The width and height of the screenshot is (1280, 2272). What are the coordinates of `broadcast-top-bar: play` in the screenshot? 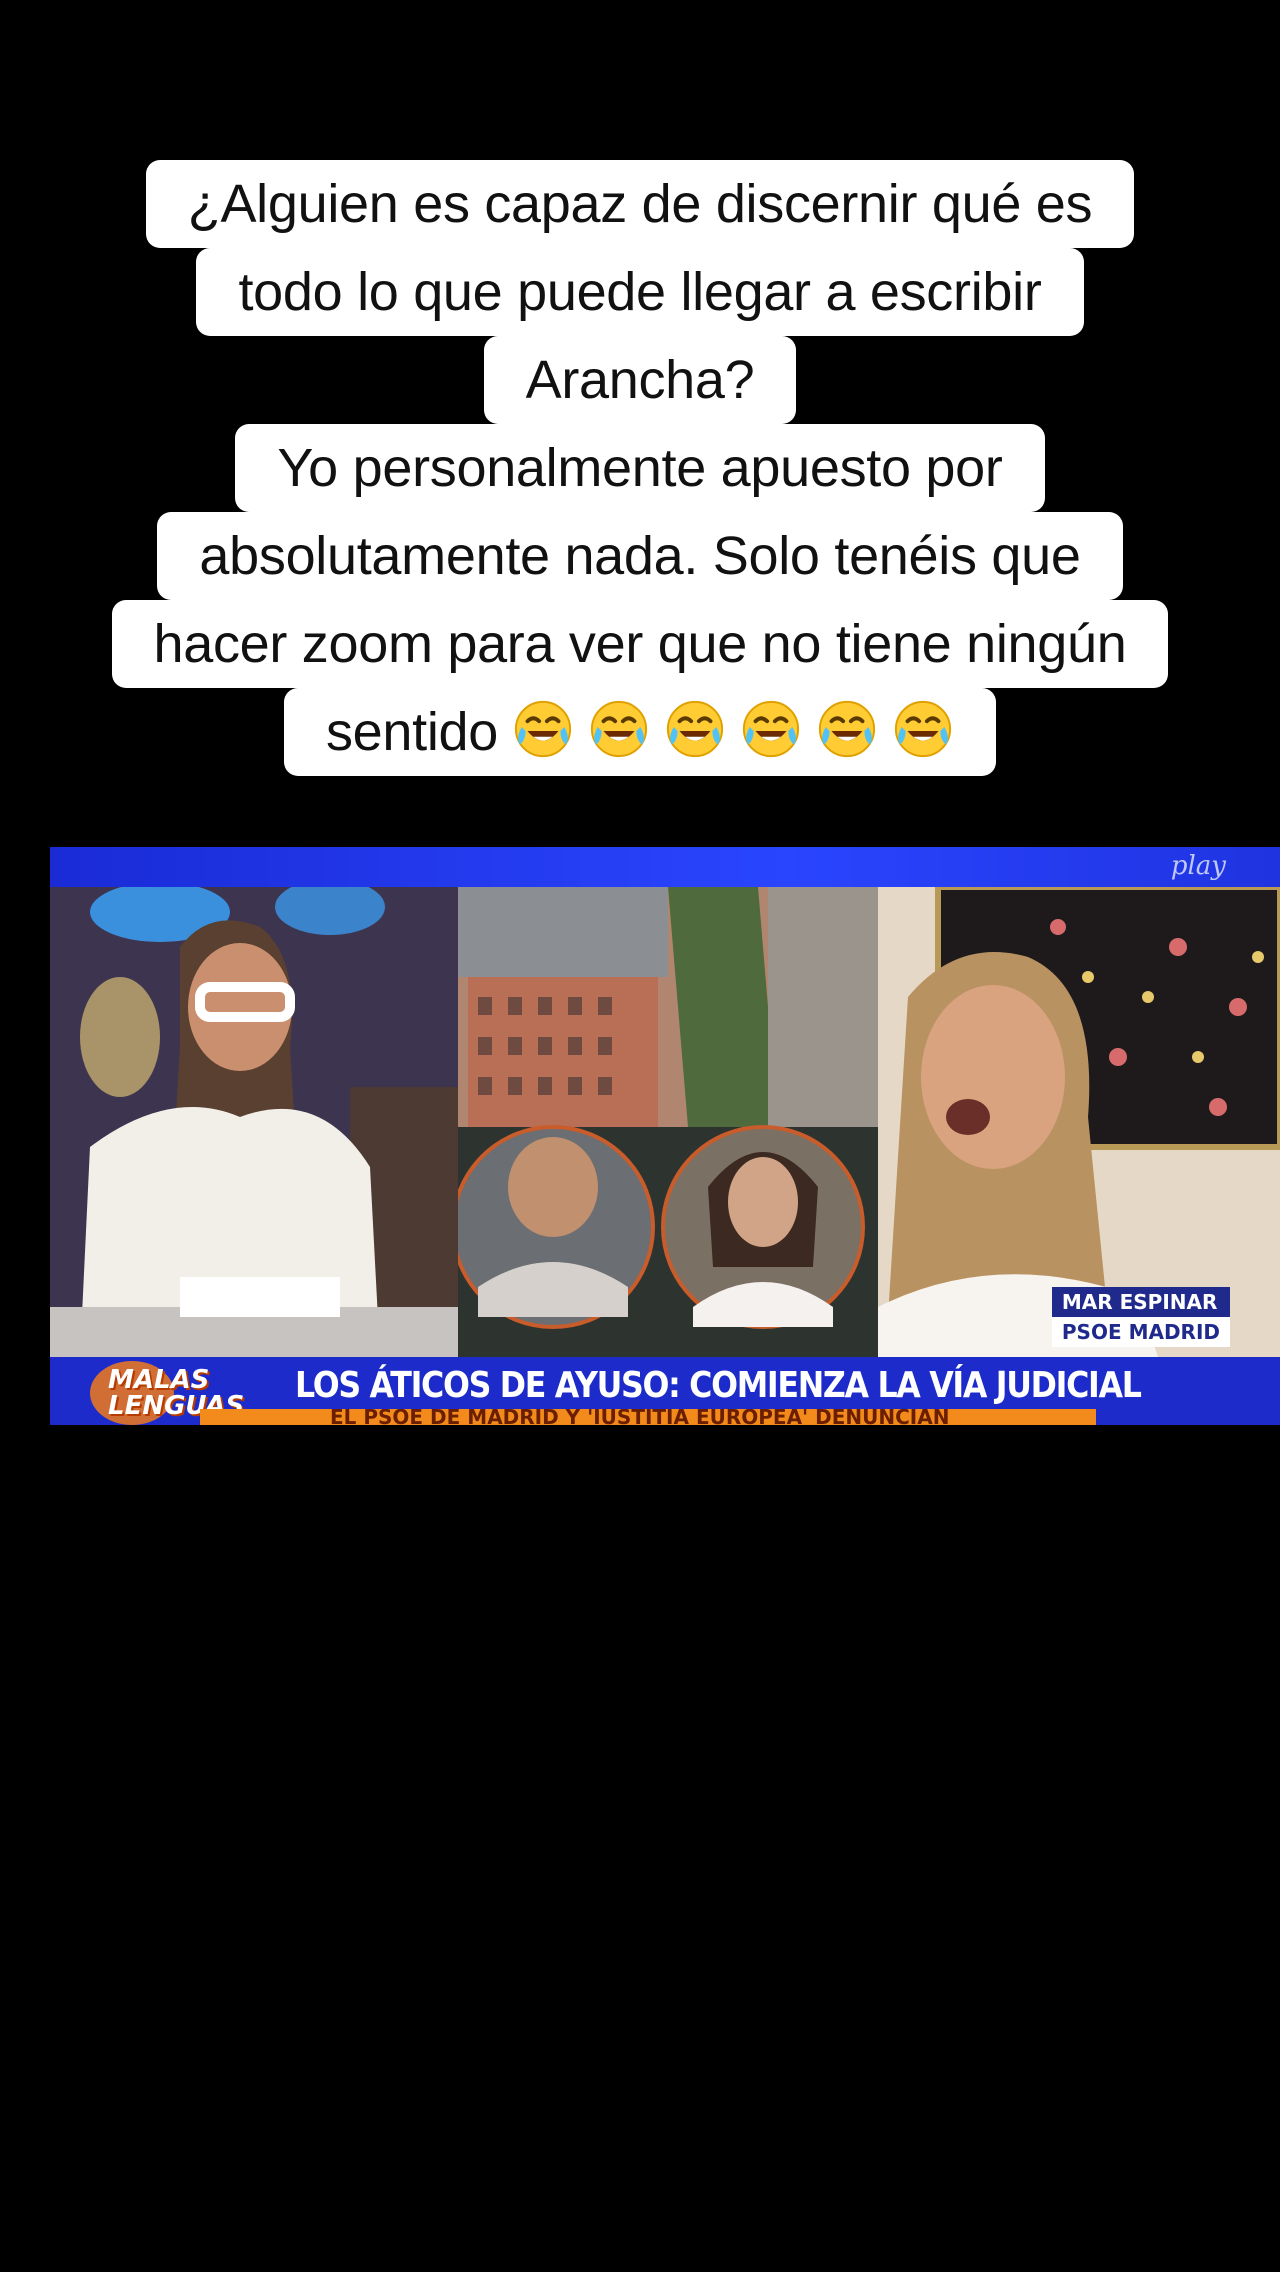 It's located at (665, 867).